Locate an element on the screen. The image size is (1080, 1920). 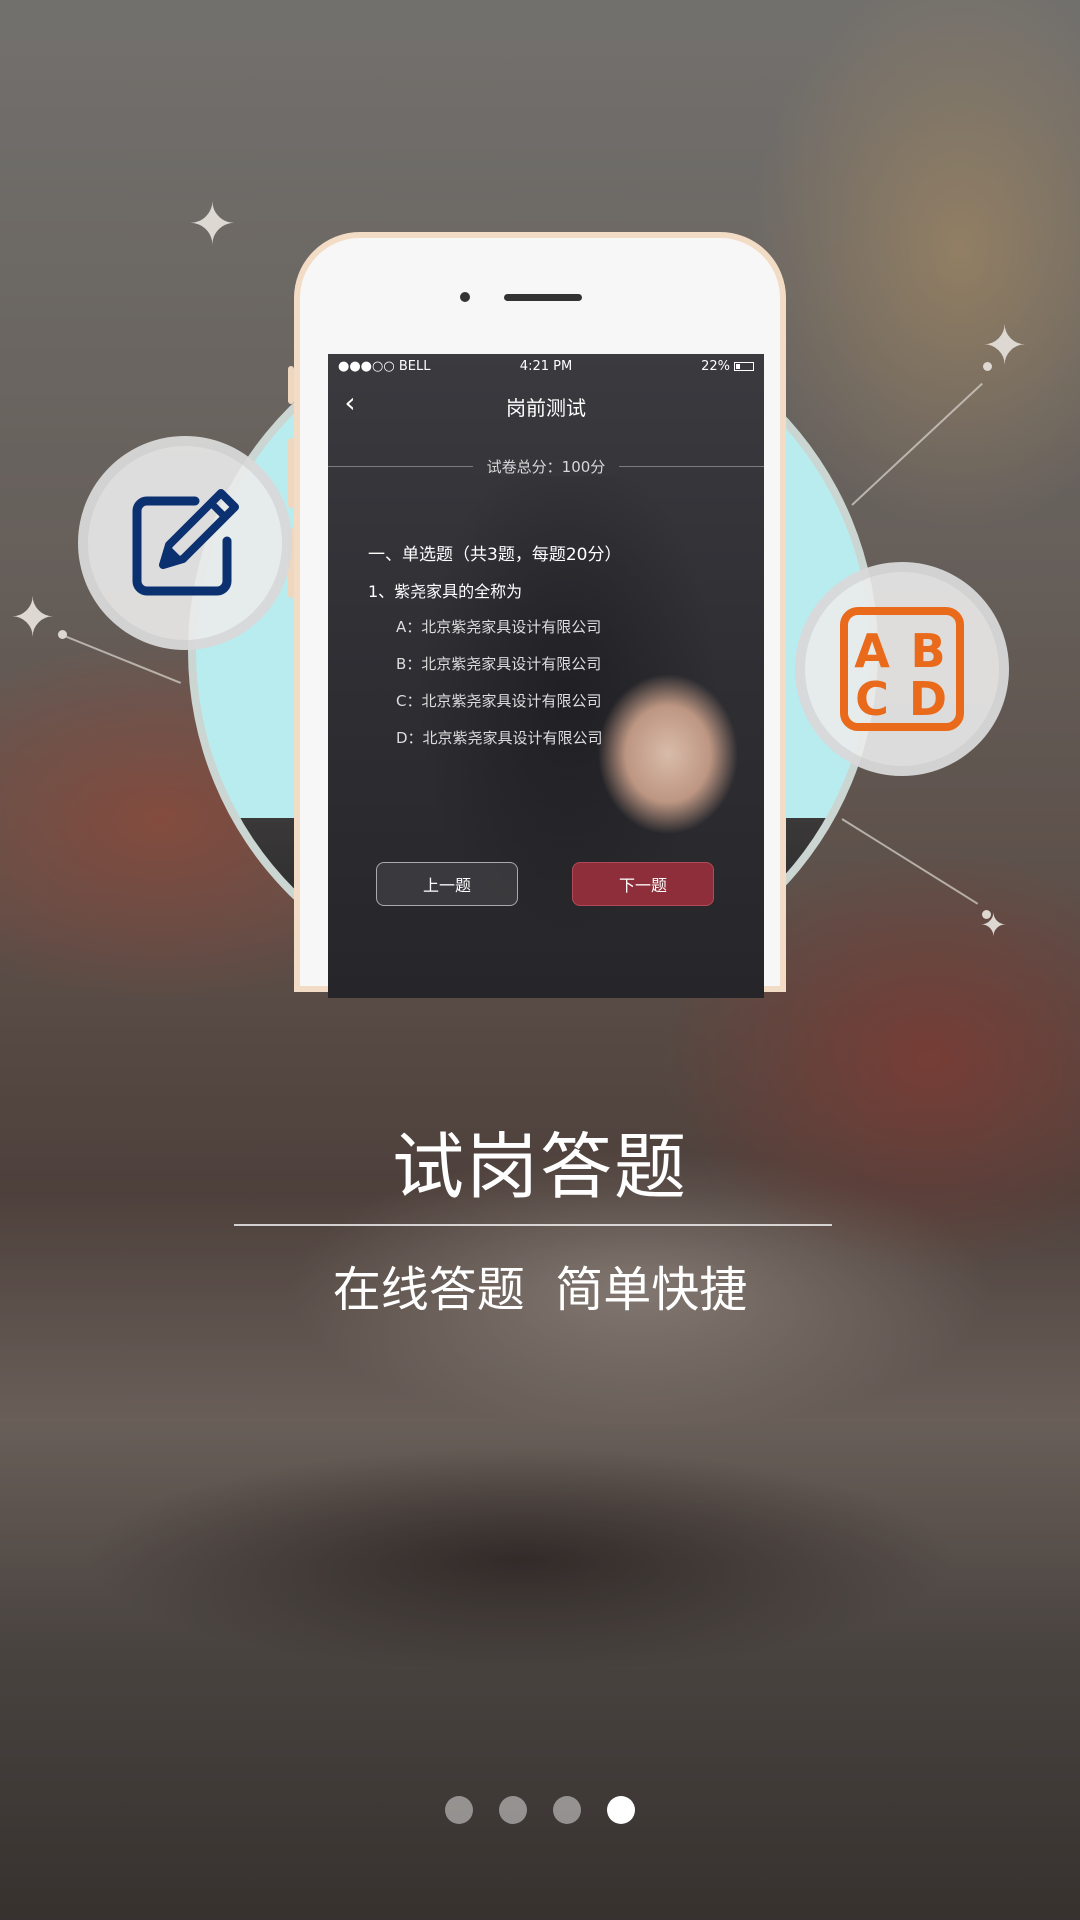
status-time: 4:21 PM is located at coordinates (546, 366).